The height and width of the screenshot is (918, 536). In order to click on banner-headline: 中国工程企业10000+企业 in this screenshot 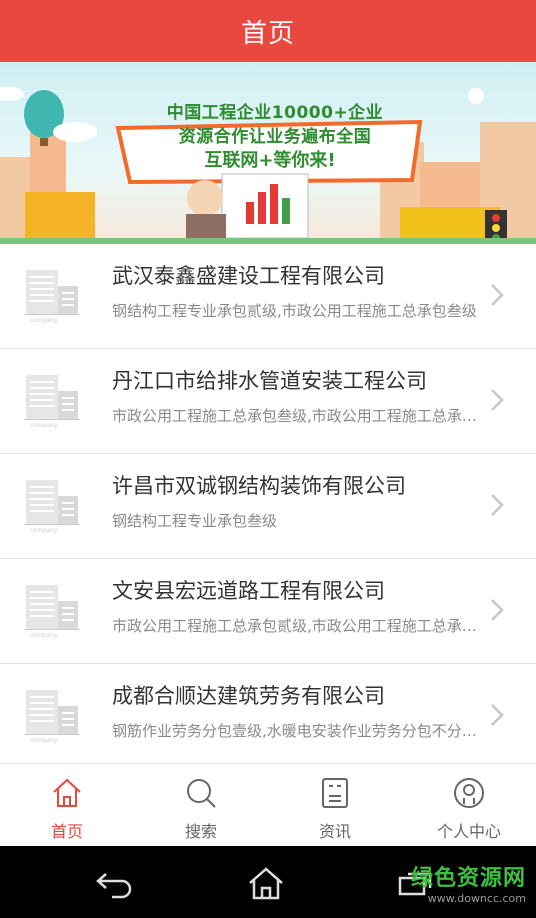, I will do `click(275, 113)`.